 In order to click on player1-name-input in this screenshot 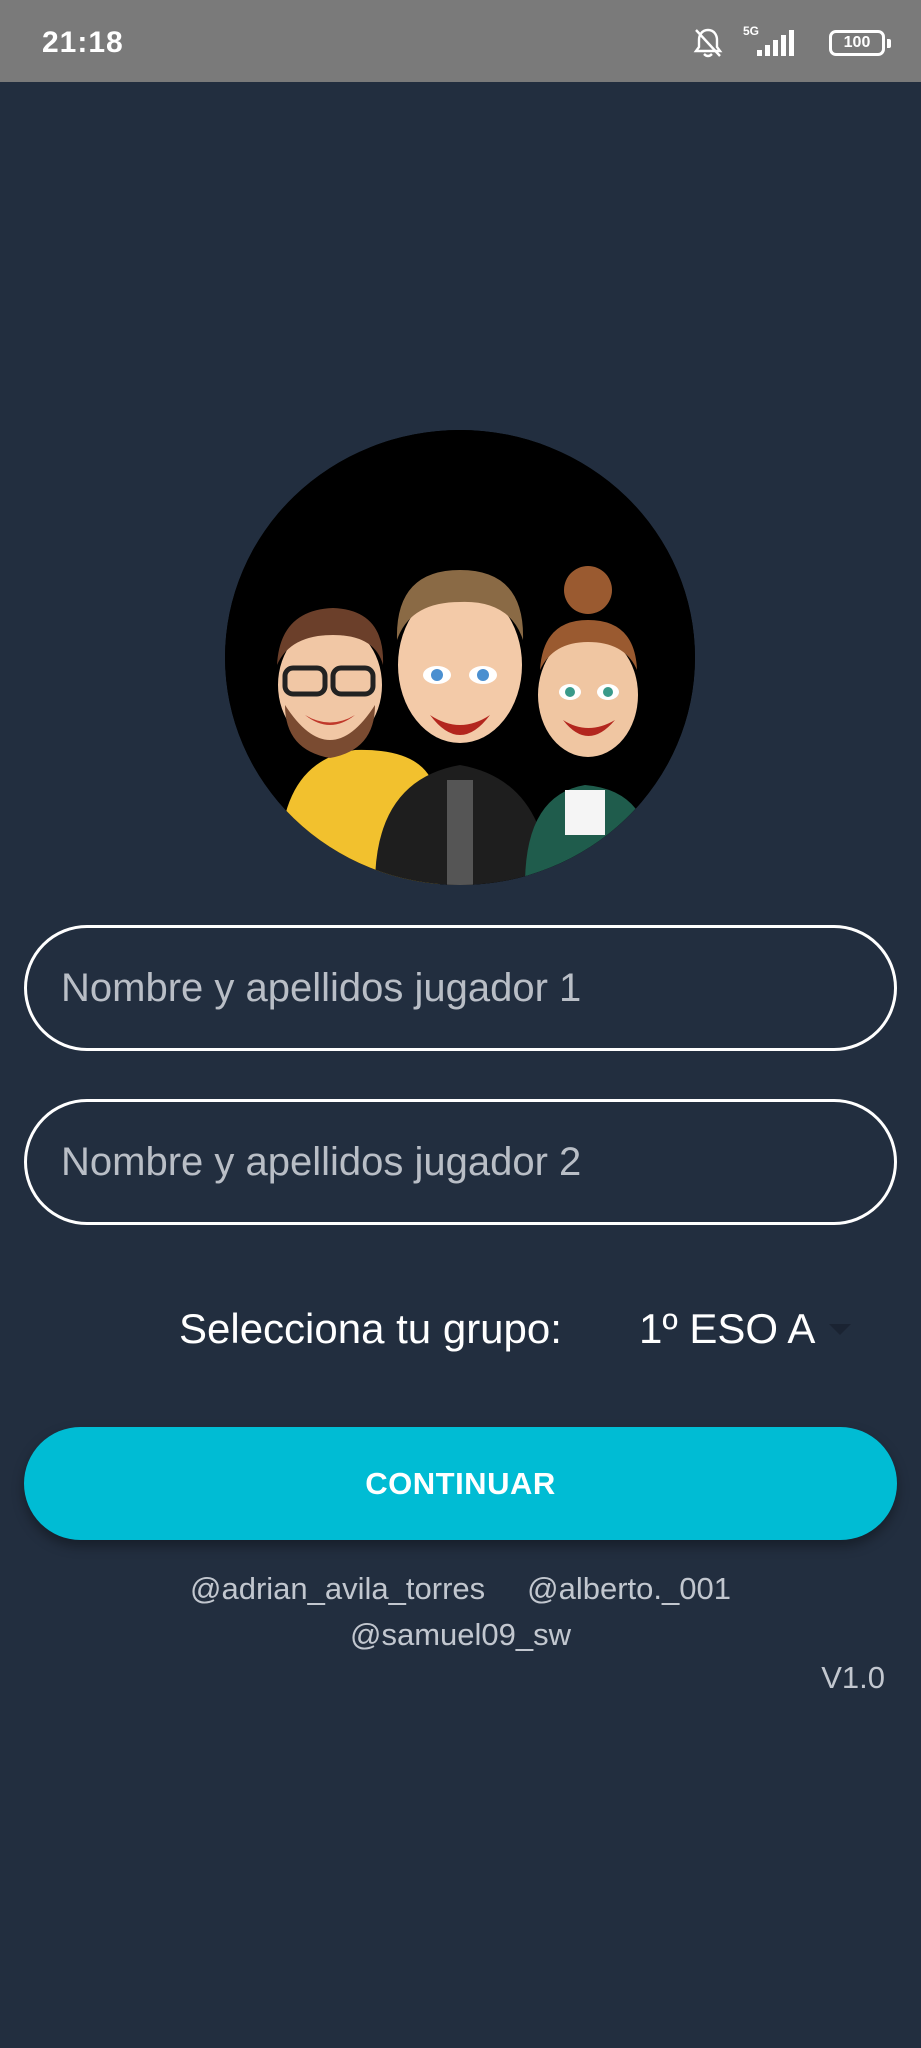, I will do `click(460, 988)`.